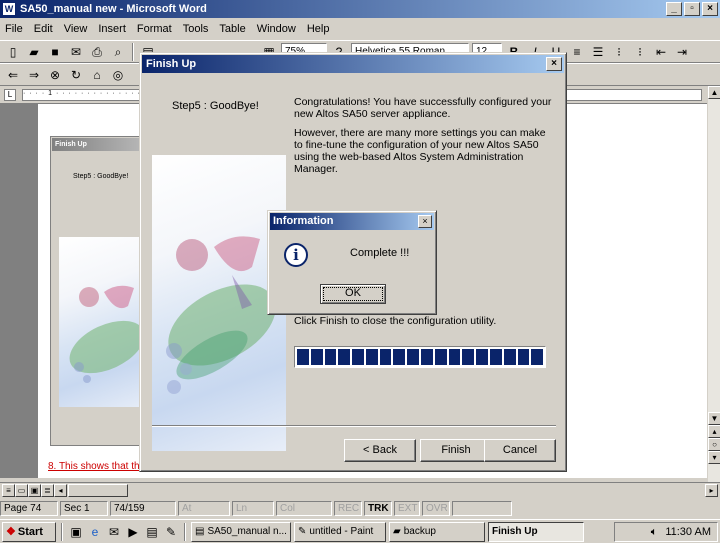 The image size is (720, 543). I want to click on status-trk: TRK, so click(378, 508).